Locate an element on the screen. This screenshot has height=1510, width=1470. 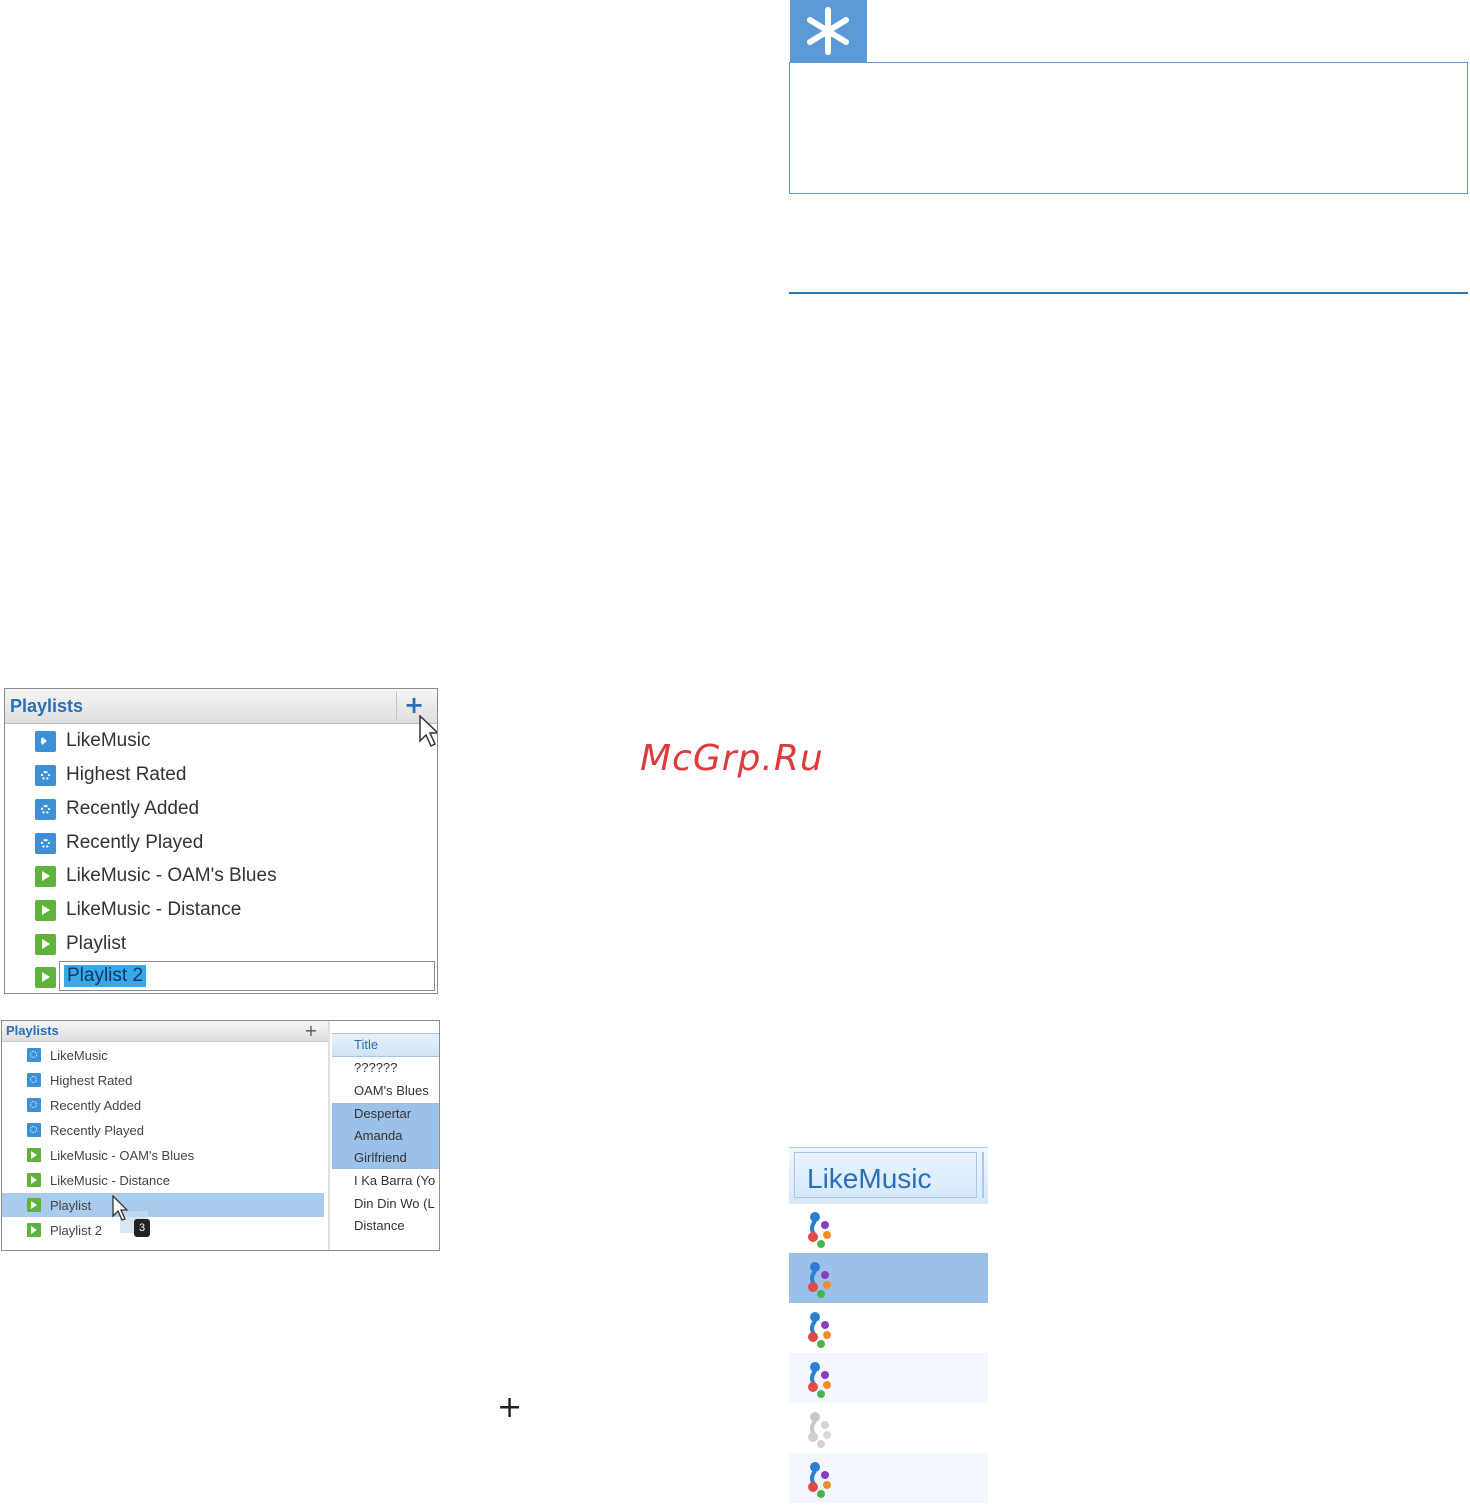
song-row: ?????? is located at coordinates (385, 1068).